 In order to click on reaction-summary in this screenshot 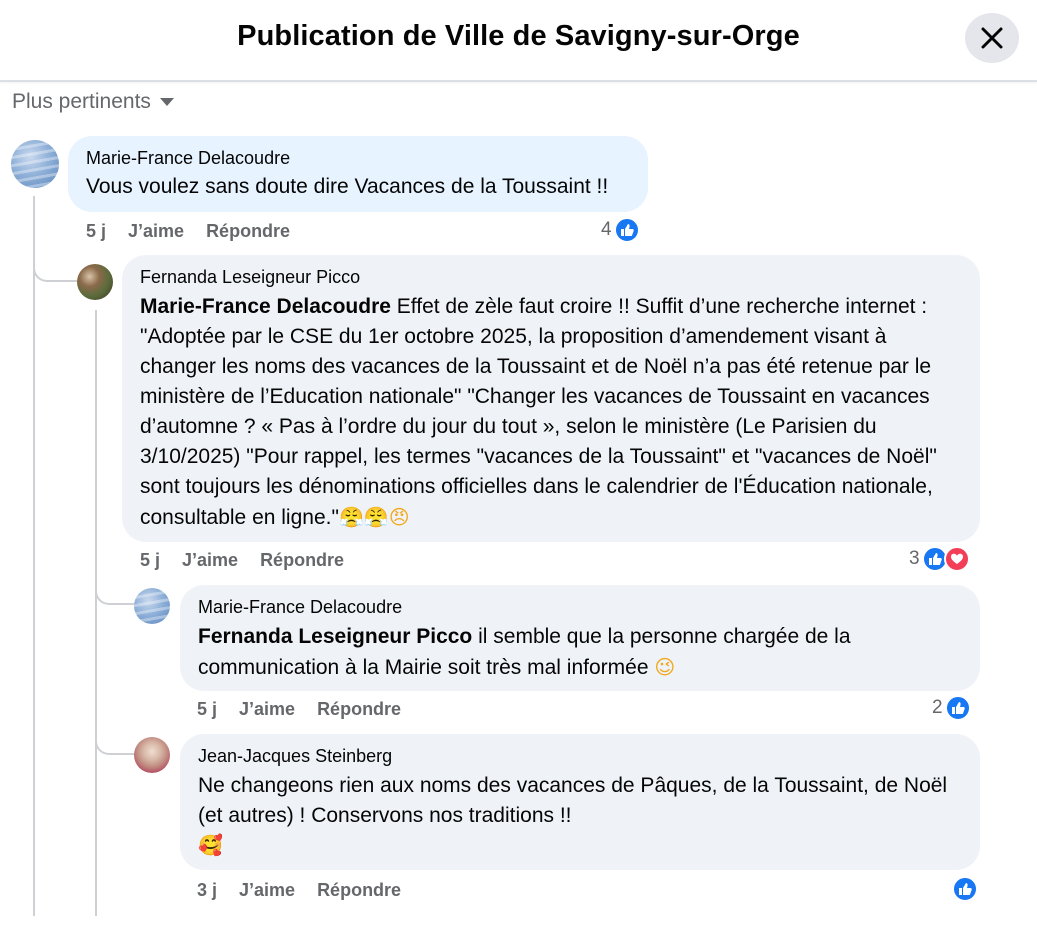, I will do `click(964, 889)`.